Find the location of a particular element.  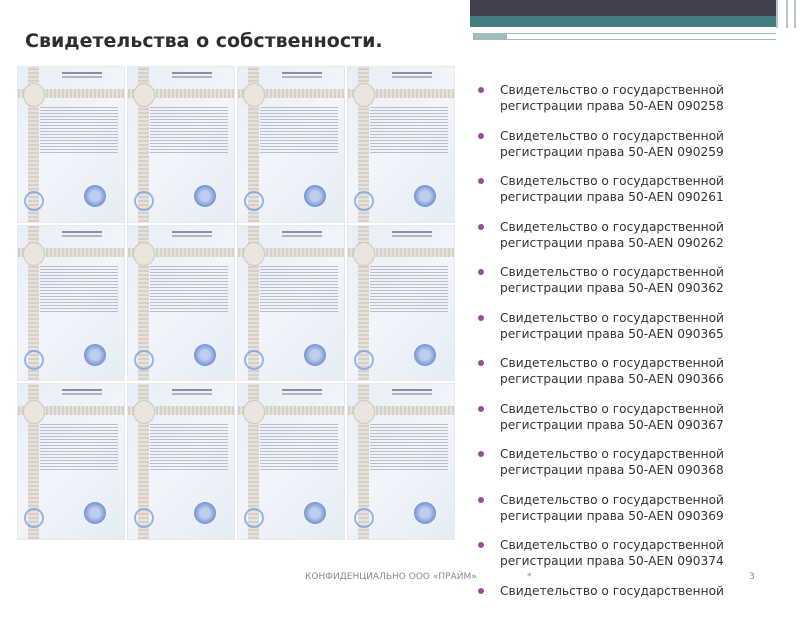

item-line2: регистрации права 50-AEN 090374 is located at coordinates (644, 561).